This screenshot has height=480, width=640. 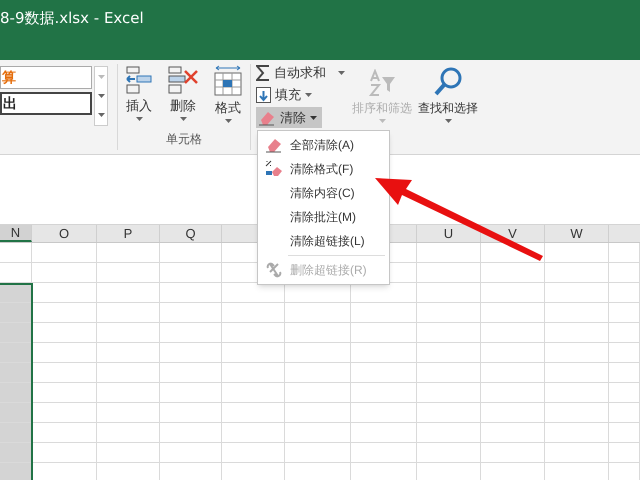 What do you see at coordinates (448, 110) in the screenshot?
I see `find-select-button: 查找和选择` at bounding box center [448, 110].